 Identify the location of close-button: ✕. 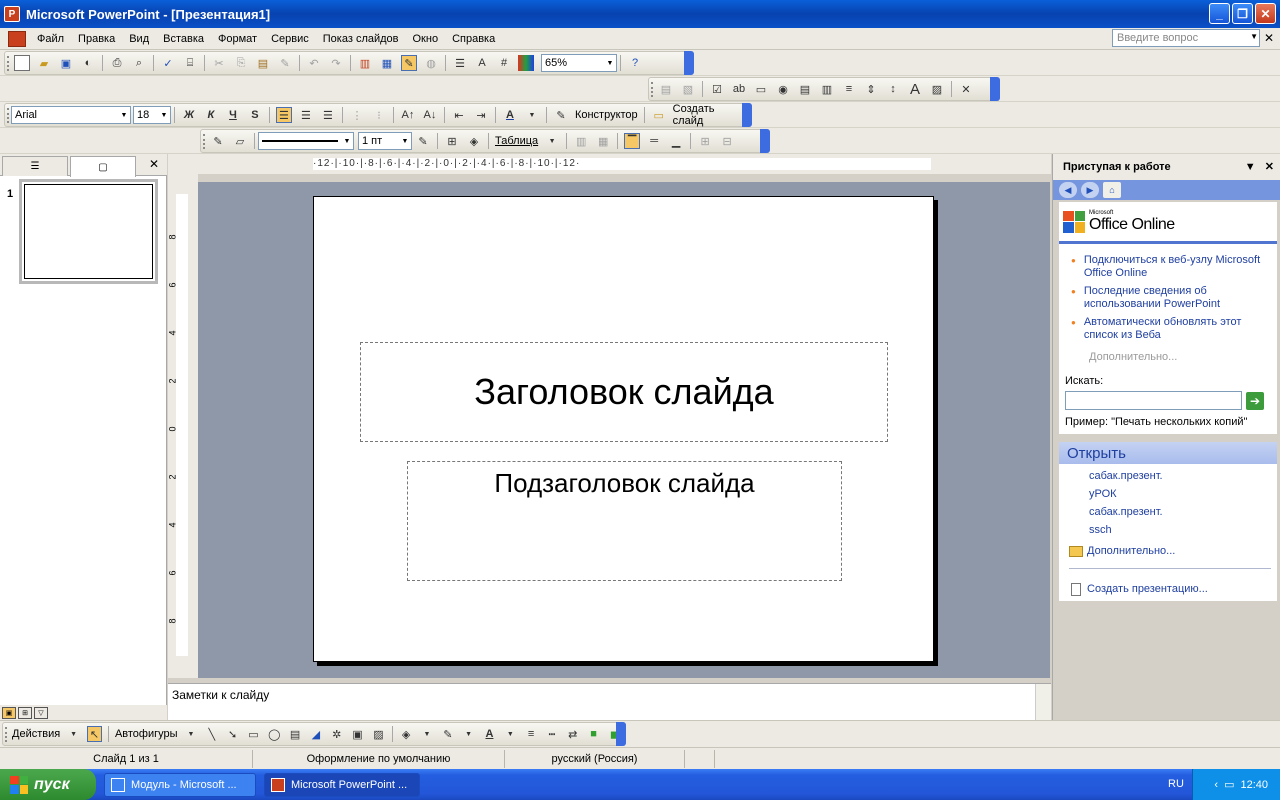
(1265, 13).